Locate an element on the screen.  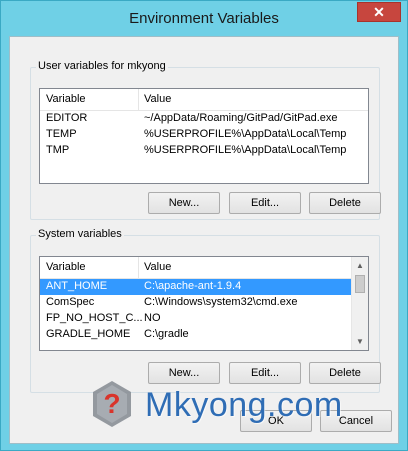
close-button: ✕ is located at coordinates (379, 12).